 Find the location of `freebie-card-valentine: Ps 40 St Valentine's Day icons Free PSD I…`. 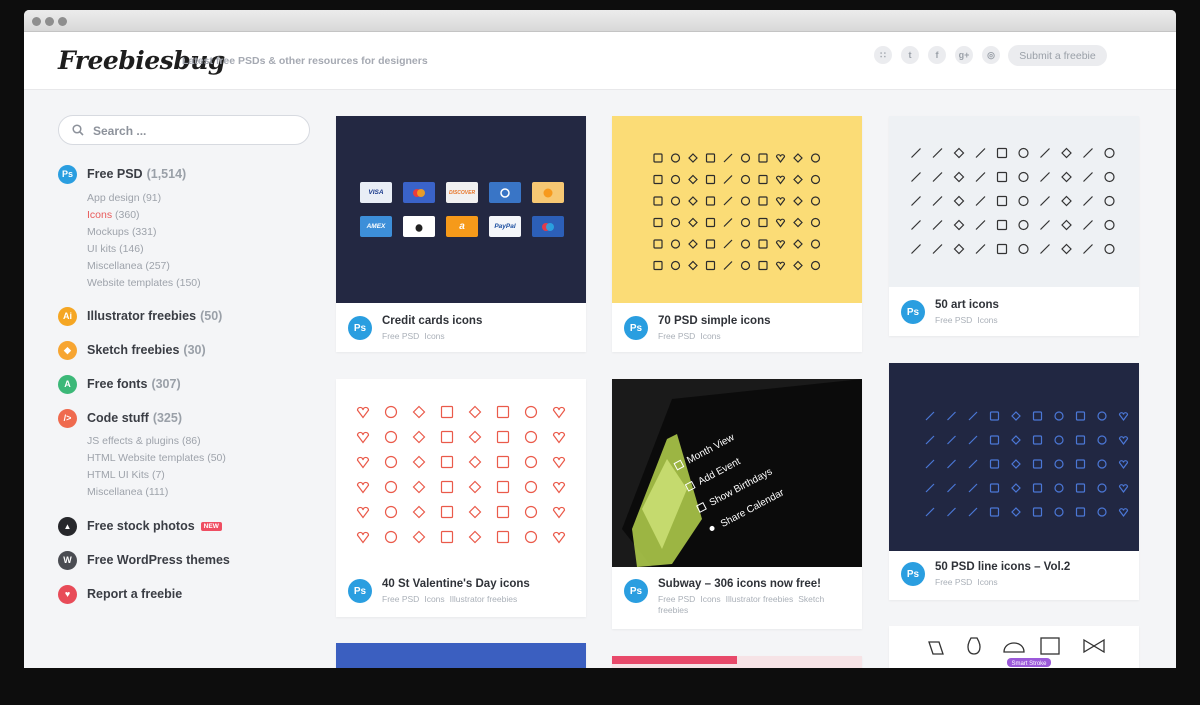

freebie-card-valentine: Ps 40 St Valentine's Day icons Free PSD I… is located at coordinates (461, 498).